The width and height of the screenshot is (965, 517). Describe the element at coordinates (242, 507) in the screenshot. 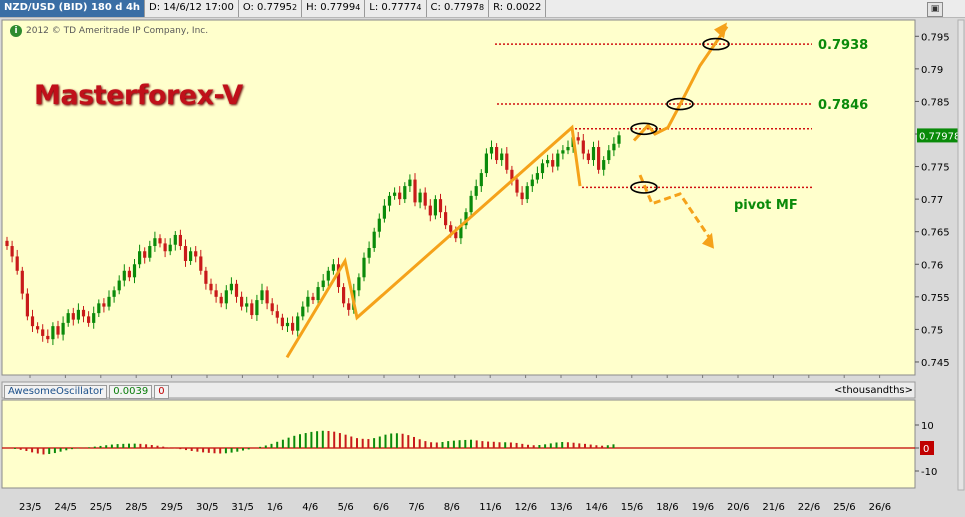

I see `x-tick-label: 31/5` at that location.